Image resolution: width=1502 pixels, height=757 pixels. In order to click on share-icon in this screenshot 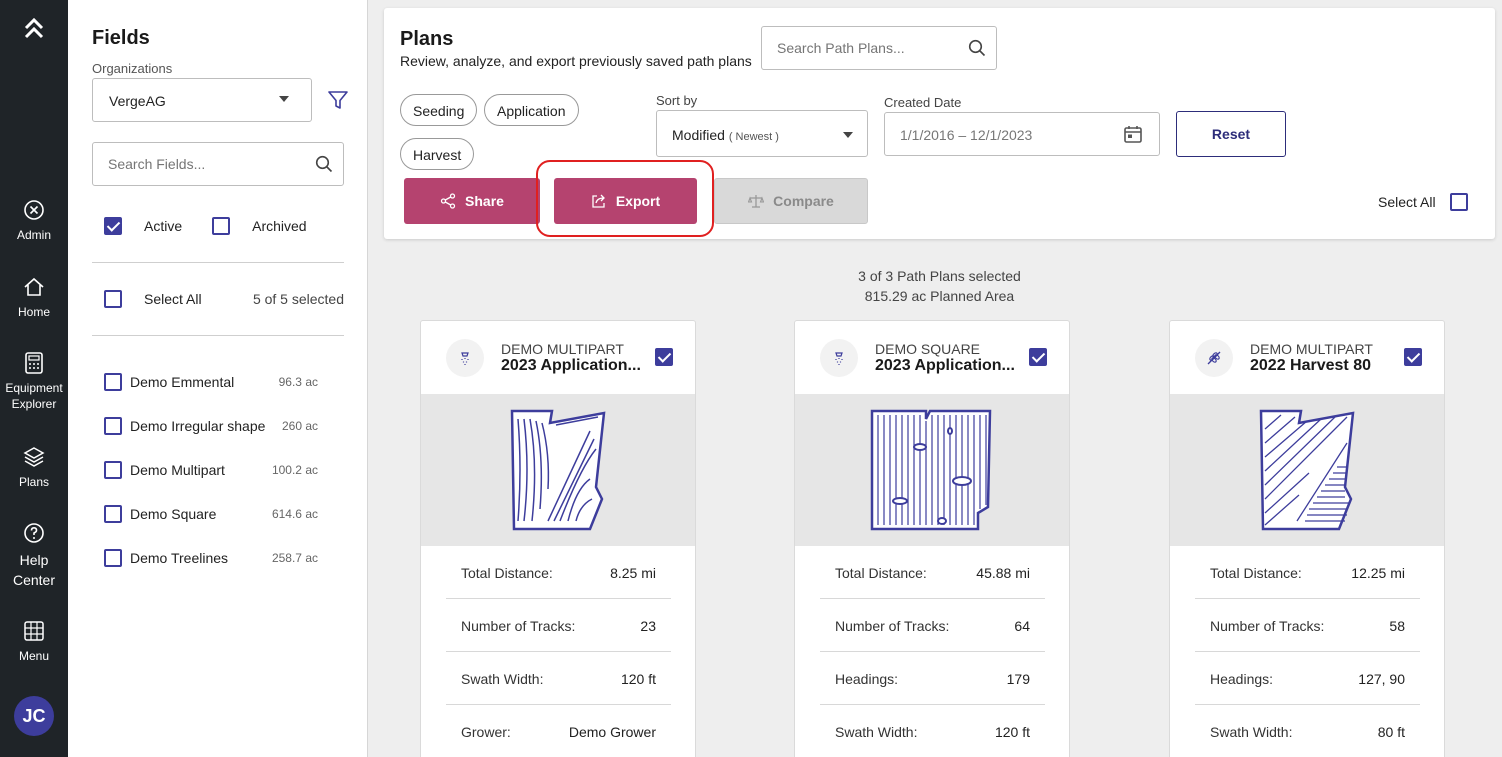, I will do `click(448, 201)`.